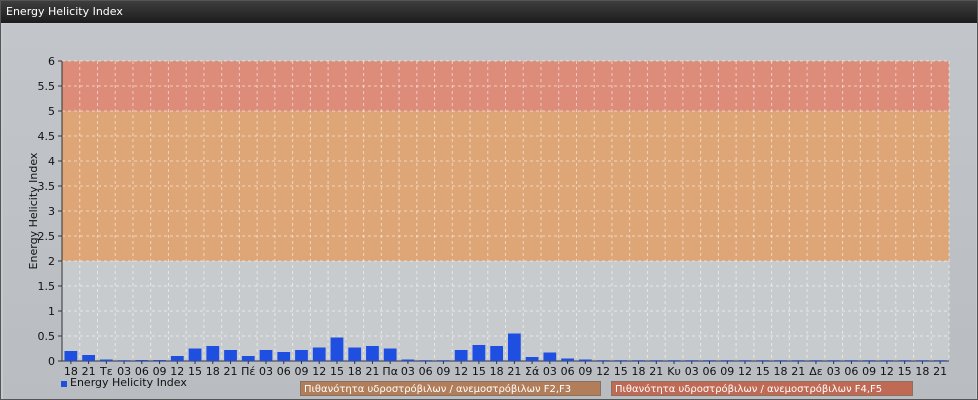 The height and width of the screenshot is (400, 978). I want to click on x-tick-label-40: 18, so click(780, 371).